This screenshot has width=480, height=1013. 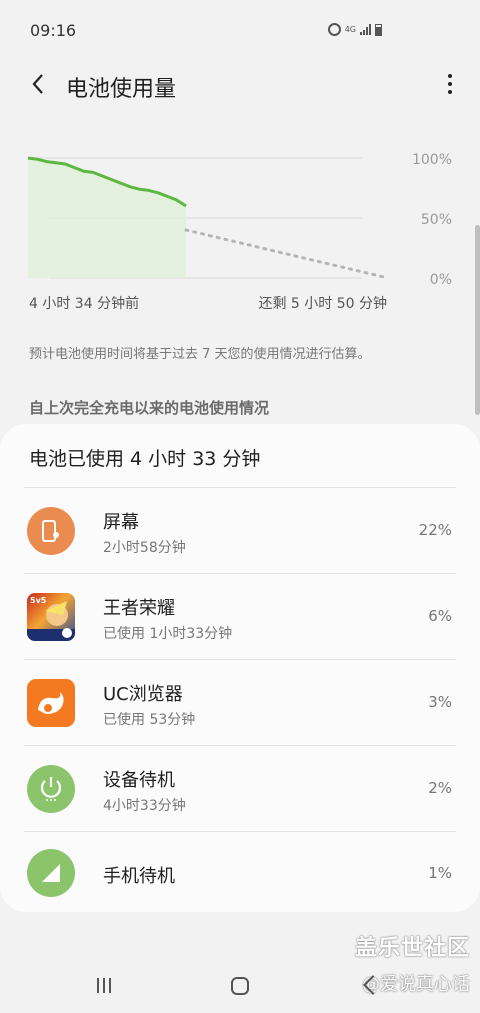 What do you see at coordinates (200, 354) in the screenshot?
I see `estimate-note: 预计电池使用时间将基于过去 7 天您的使用情况进行估算。` at bounding box center [200, 354].